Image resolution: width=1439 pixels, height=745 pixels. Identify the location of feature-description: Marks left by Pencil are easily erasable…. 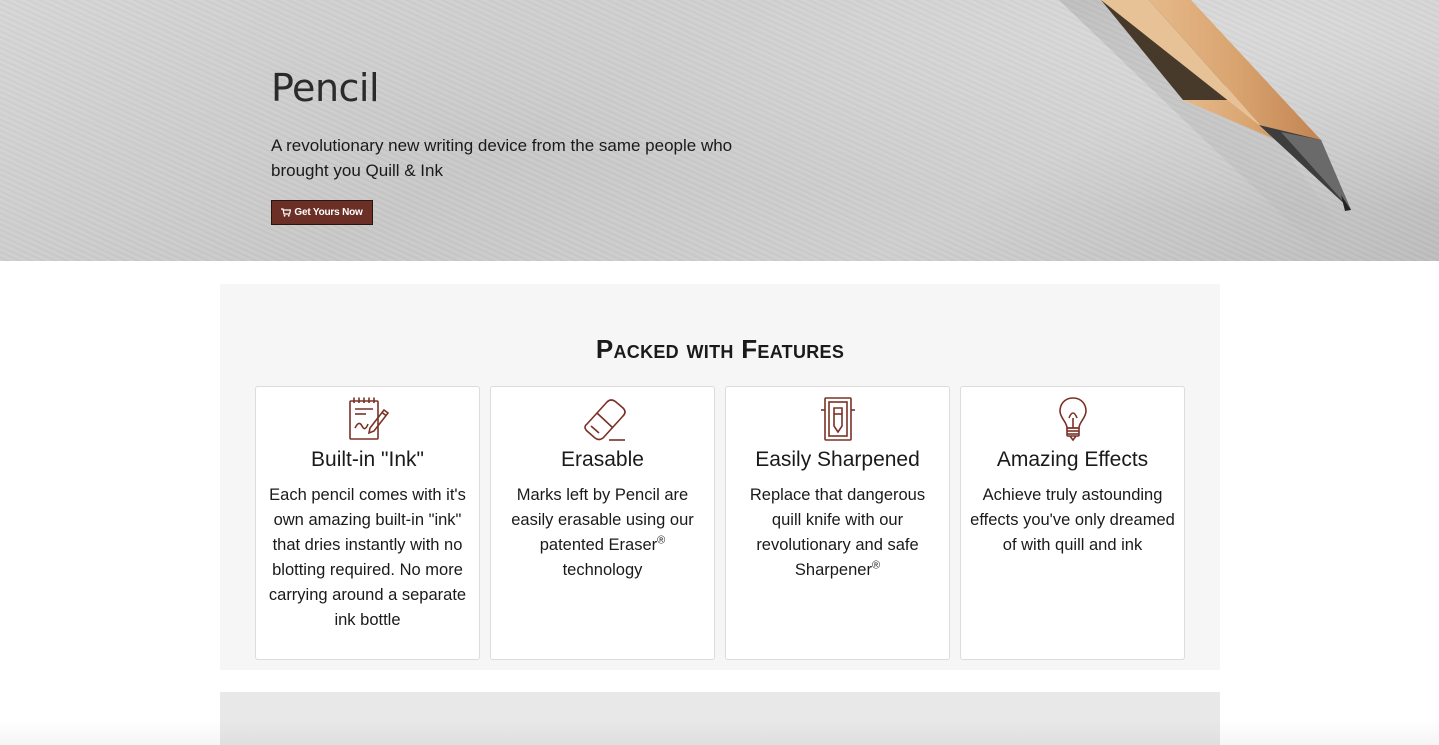
(602, 533).